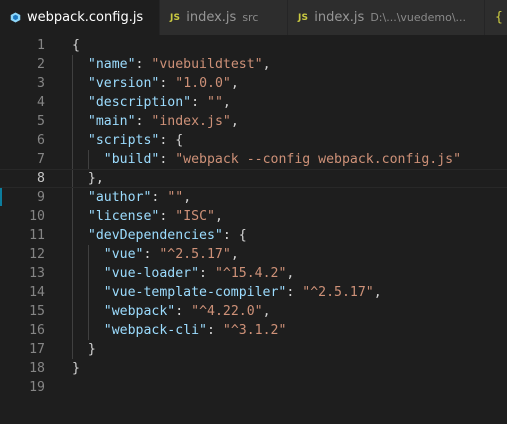  Describe the element at coordinates (119, 197) in the screenshot. I see `json-key: "author"` at that location.